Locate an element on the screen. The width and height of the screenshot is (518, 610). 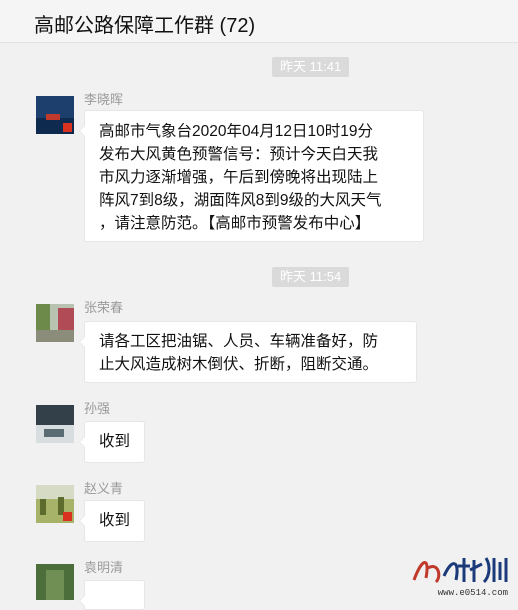
message-line: 发布大风黄色预警信号：预计今天白天我 is located at coordinates (239, 154).